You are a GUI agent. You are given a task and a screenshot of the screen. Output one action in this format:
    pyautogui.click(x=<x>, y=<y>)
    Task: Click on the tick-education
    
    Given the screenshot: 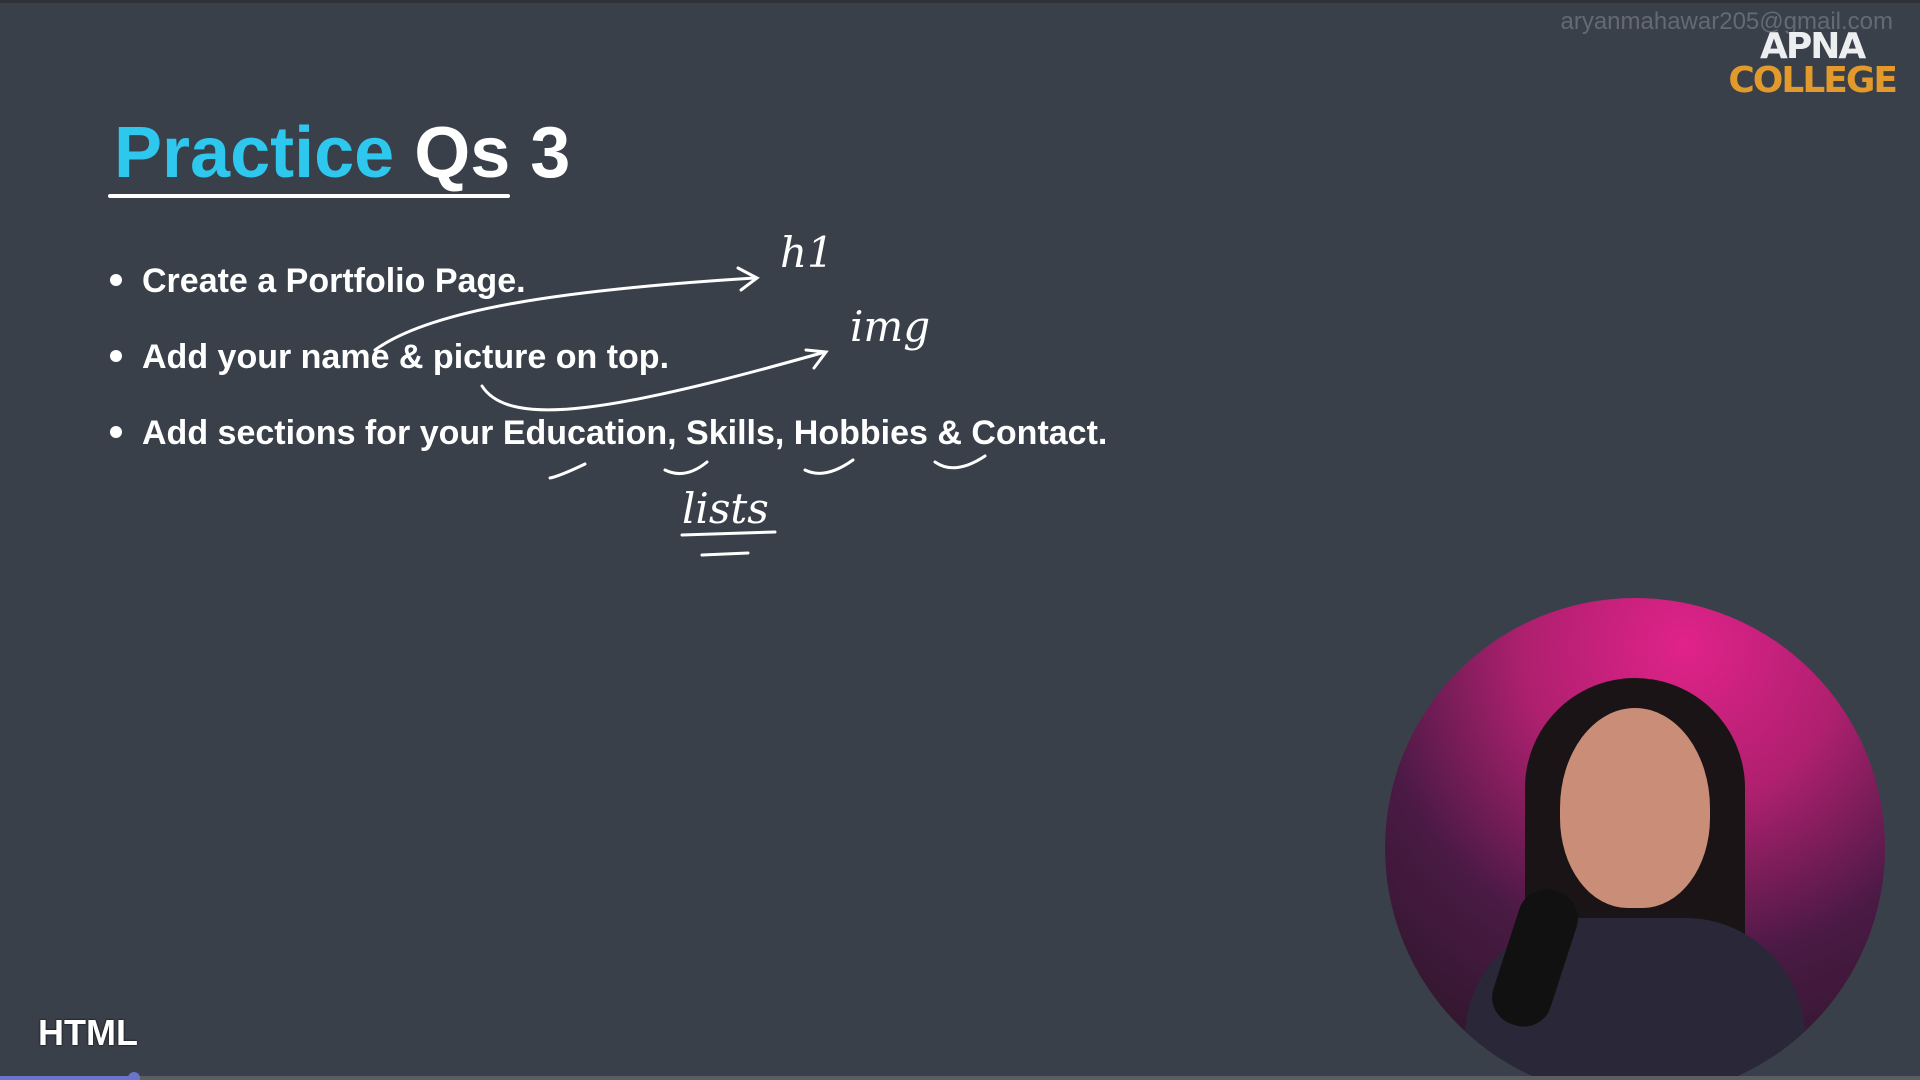 What is the action you would take?
    pyautogui.click(x=567, y=471)
    